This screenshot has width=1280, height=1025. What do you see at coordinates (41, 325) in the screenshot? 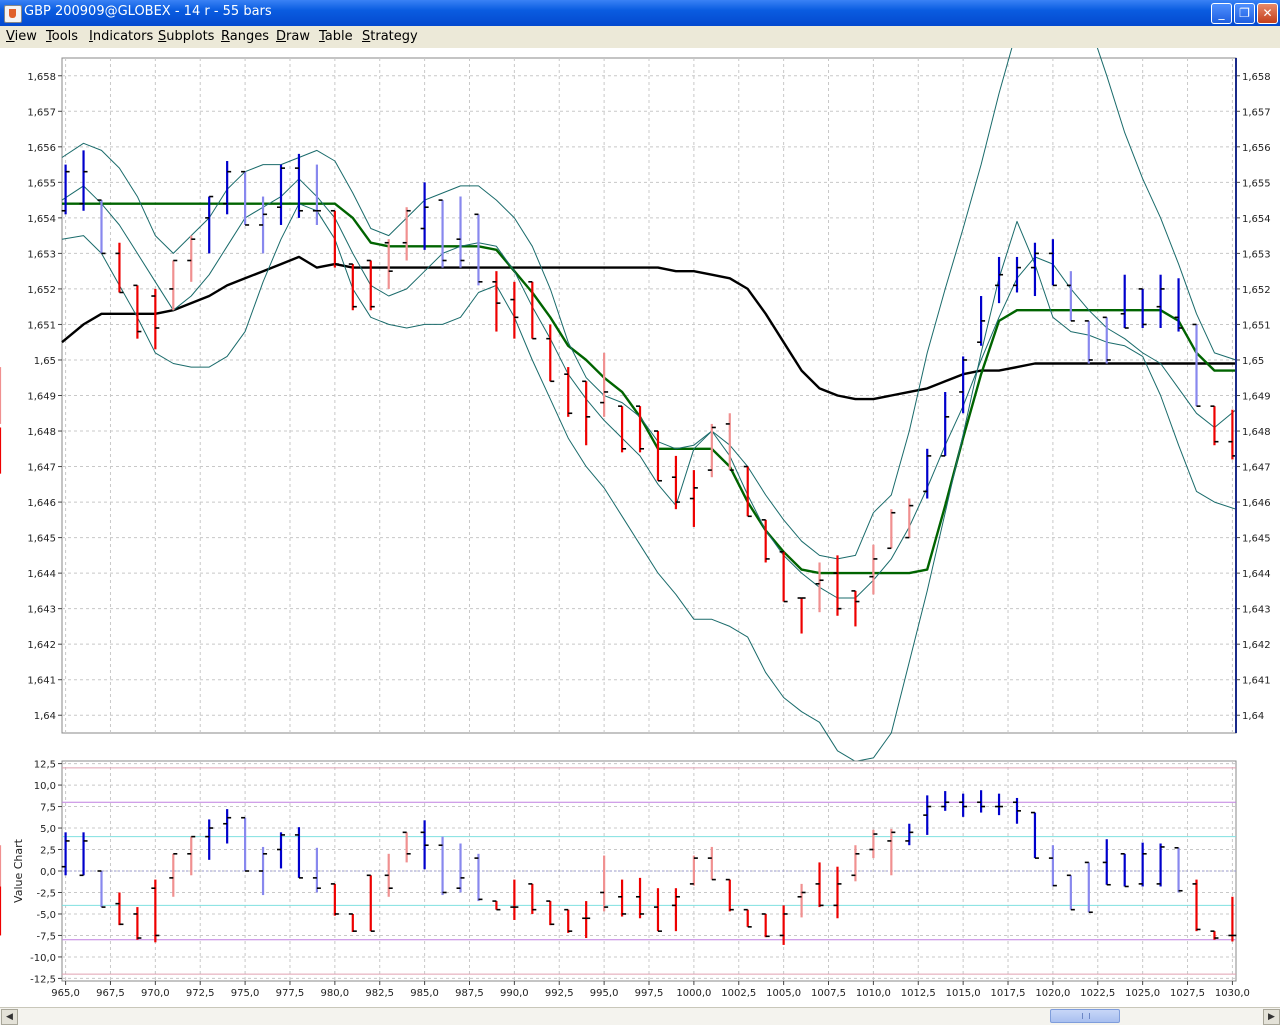
I see `price-ytick-label: 1,651` at bounding box center [41, 325].